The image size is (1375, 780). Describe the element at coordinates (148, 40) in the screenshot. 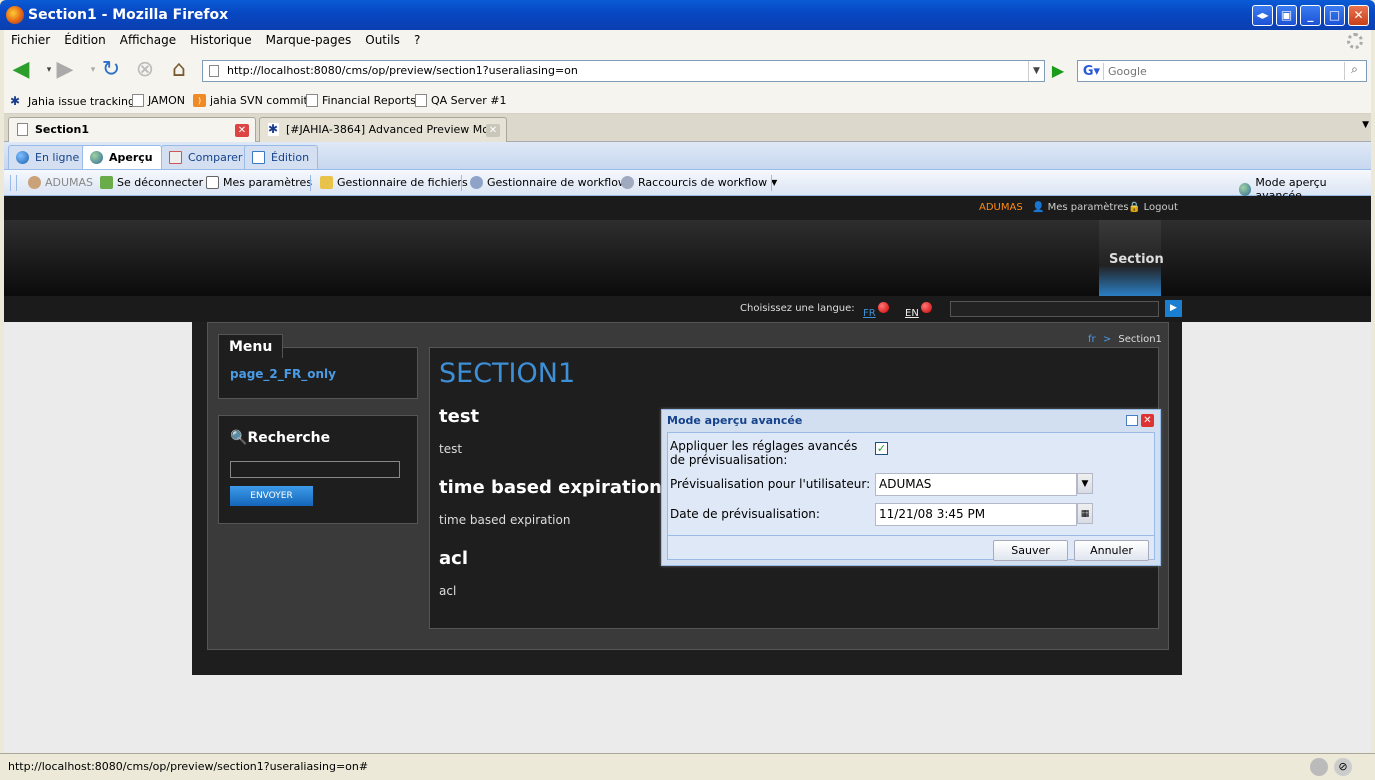

I see `menu-affichage: Affichage` at that location.